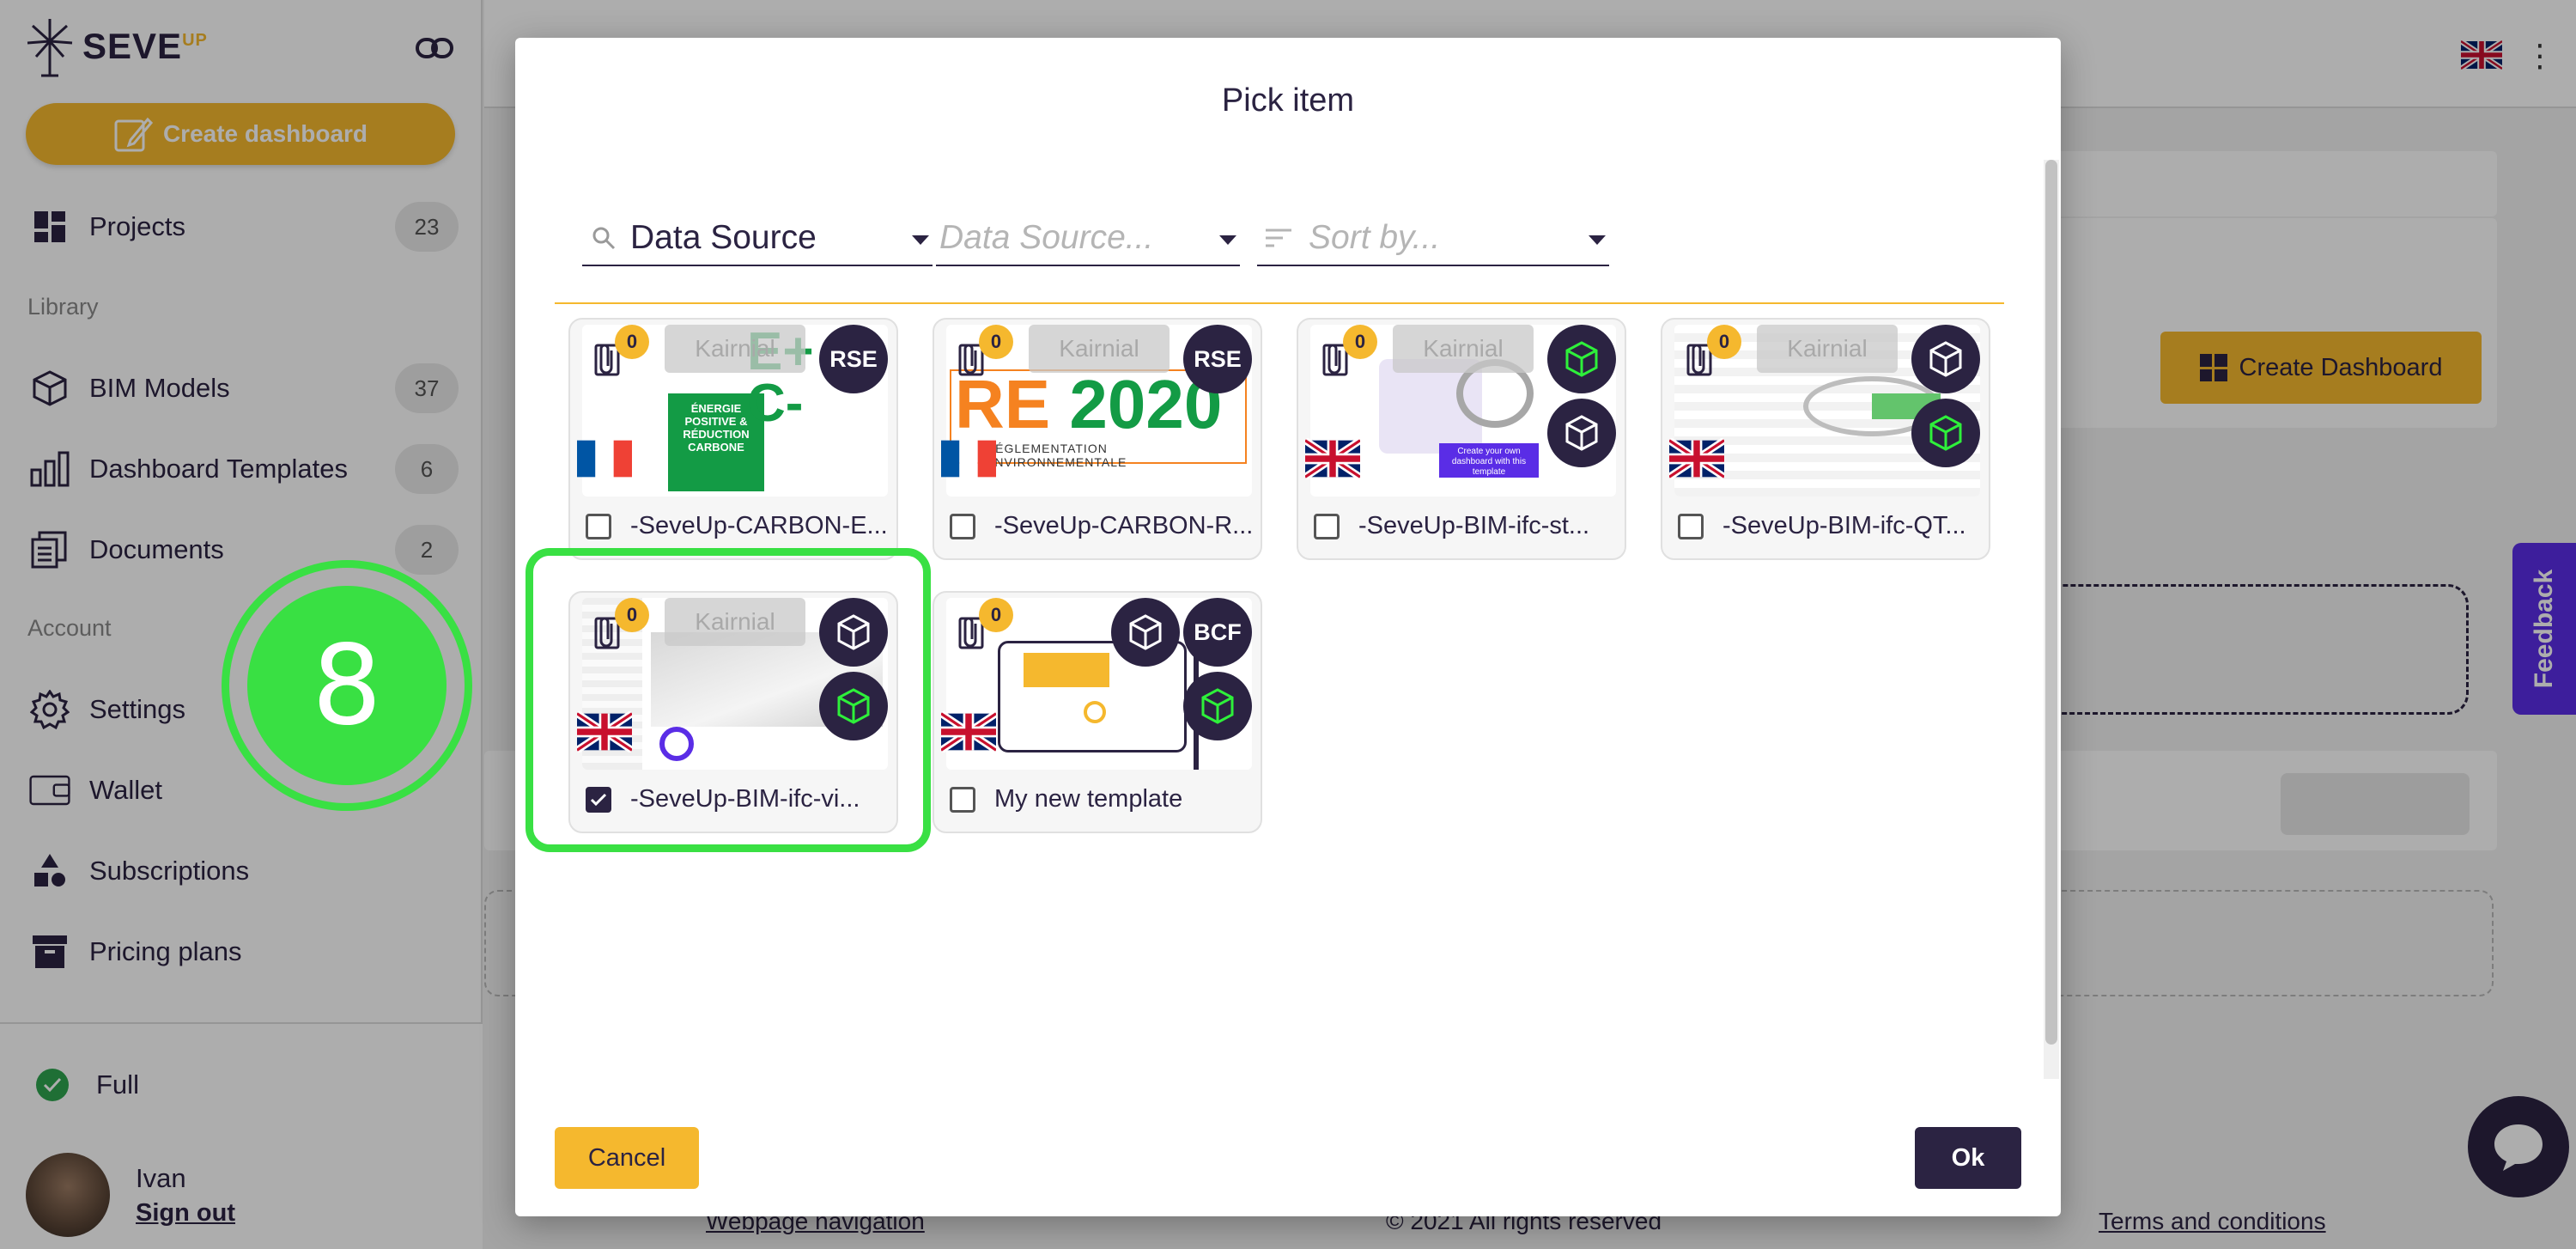 This screenshot has width=2576, height=1249. What do you see at coordinates (1217, 632) in the screenshot?
I see `bcf-badge: BCF` at bounding box center [1217, 632].